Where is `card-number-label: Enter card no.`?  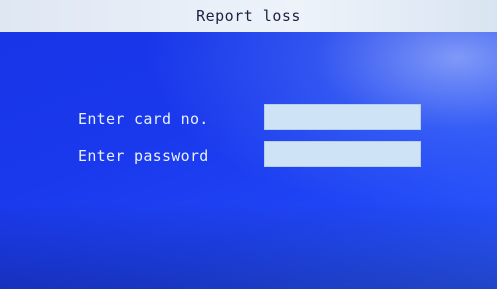
card-number-label: Enter card no. is located at coordinates (143, 119).